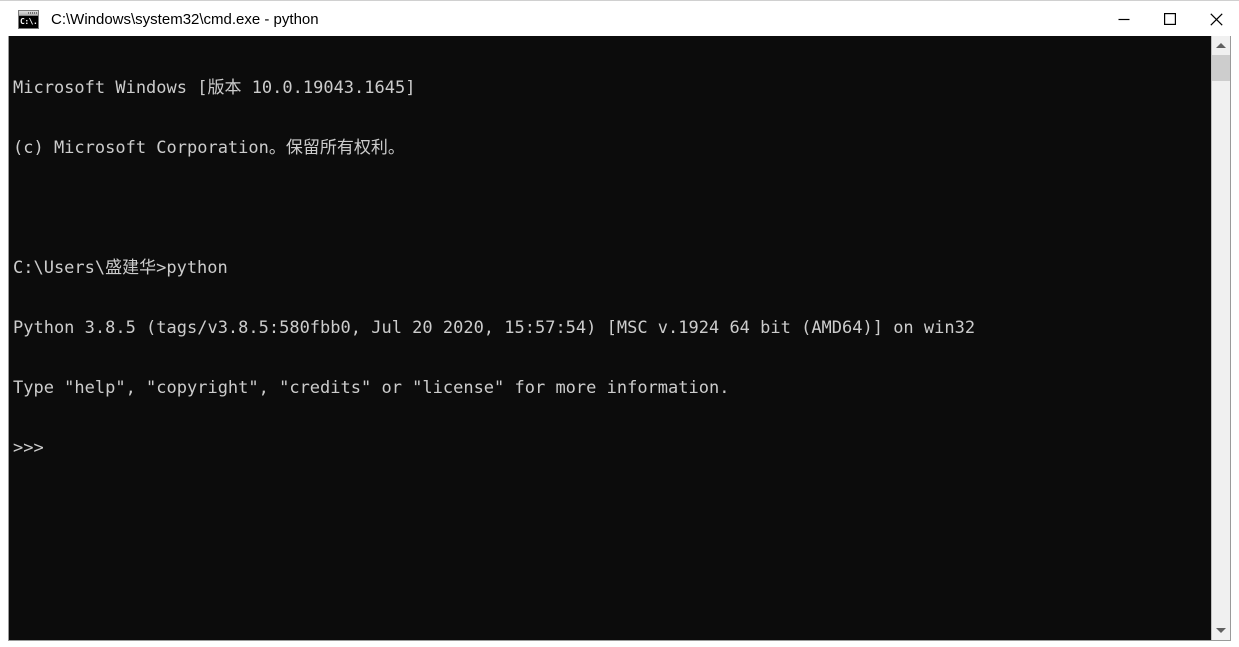 The width and height of the screenshot is (1239, 647). I want to click on minimize-button, so click(1124, 19).